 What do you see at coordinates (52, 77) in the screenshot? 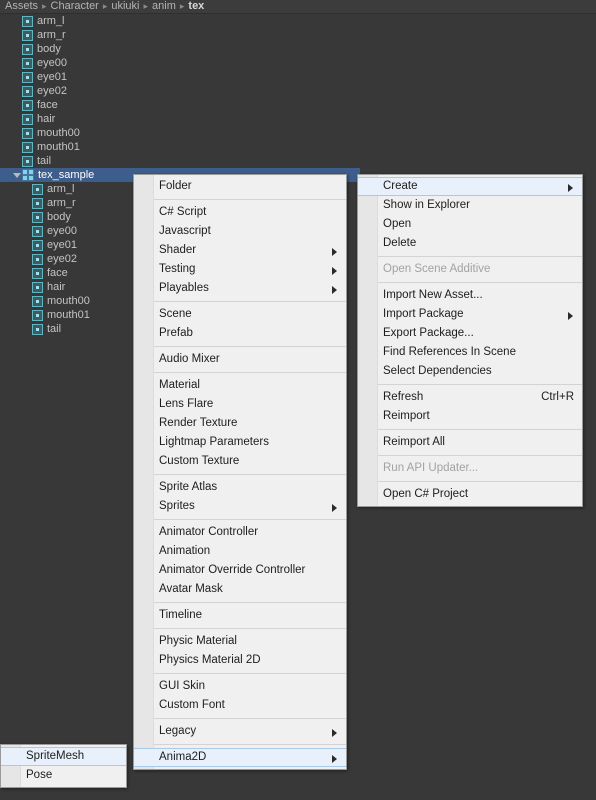
I see `tree-item-label: eye01` at bounding box center [52, 77].